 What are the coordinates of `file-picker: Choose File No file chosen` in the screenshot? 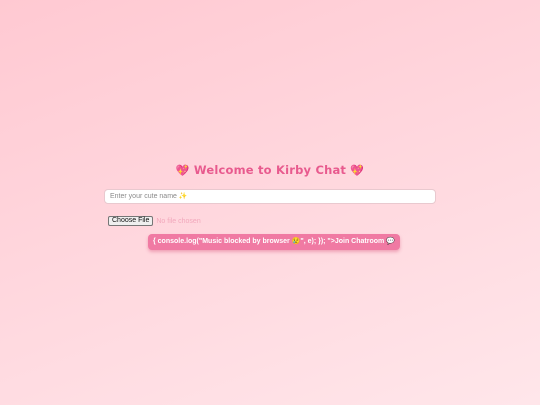 It's located at (154, 221).